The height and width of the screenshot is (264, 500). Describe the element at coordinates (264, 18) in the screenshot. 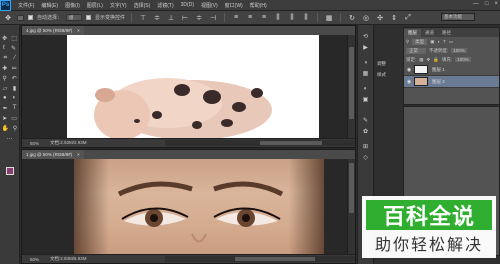

I see `distribute-bottom-icon: ≡` at that location.